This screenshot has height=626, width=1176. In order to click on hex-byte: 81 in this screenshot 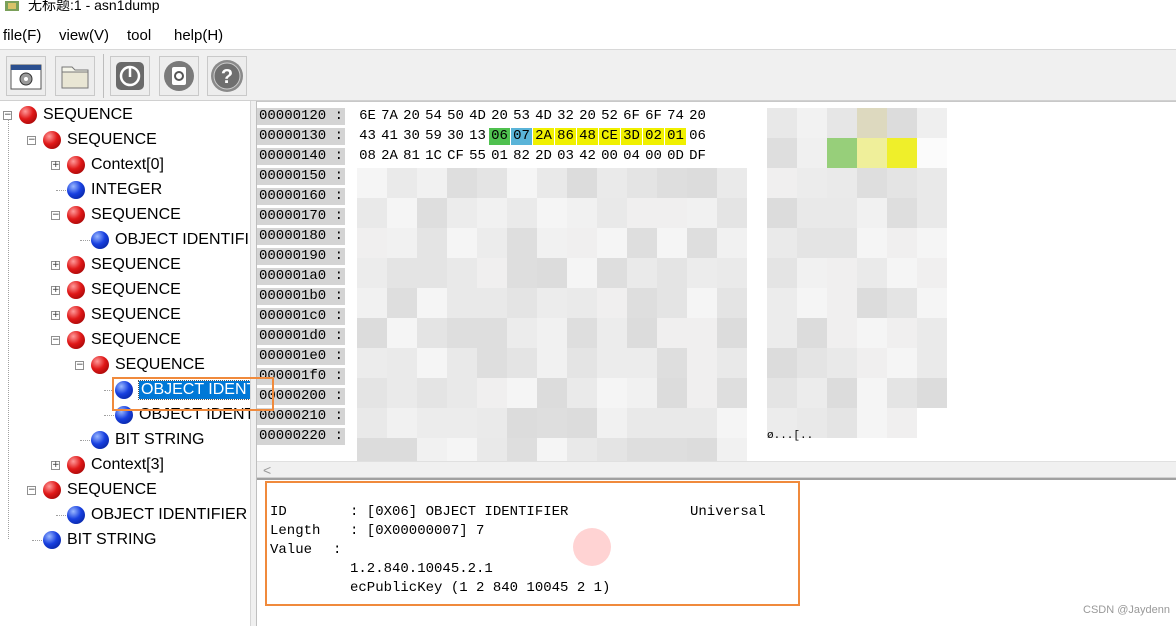, I will do `click(411, 156)`.